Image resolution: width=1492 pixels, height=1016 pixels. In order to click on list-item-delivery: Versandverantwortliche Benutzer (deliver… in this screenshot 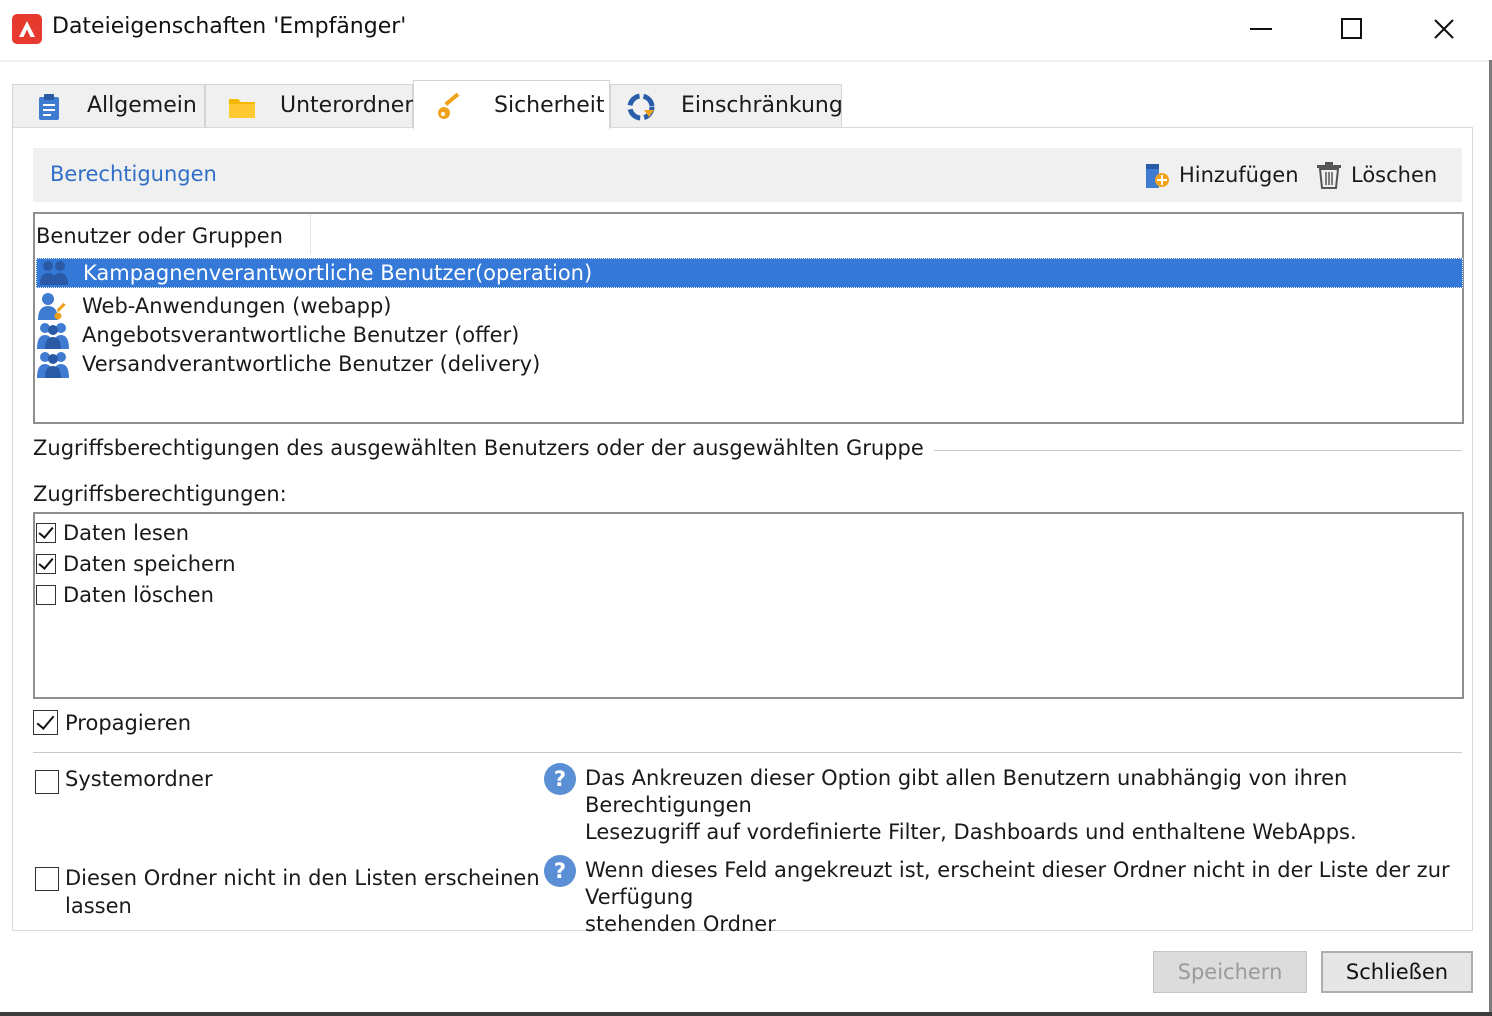, I will do `click(749, 364)`.